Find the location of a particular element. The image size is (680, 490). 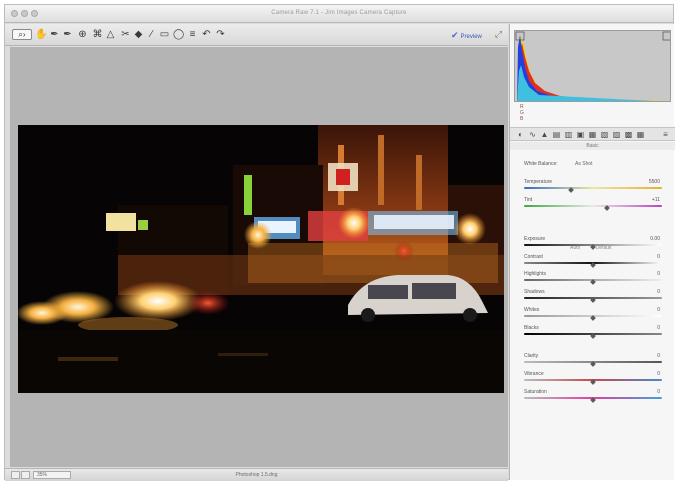

rgb-b: B is located at coordinates (522, 119).